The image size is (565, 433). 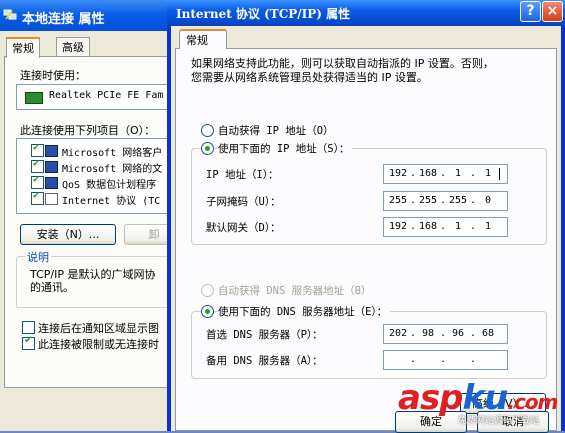 I want to click on connect-using-label: 连接时使用：, so click(x=53, y=75).